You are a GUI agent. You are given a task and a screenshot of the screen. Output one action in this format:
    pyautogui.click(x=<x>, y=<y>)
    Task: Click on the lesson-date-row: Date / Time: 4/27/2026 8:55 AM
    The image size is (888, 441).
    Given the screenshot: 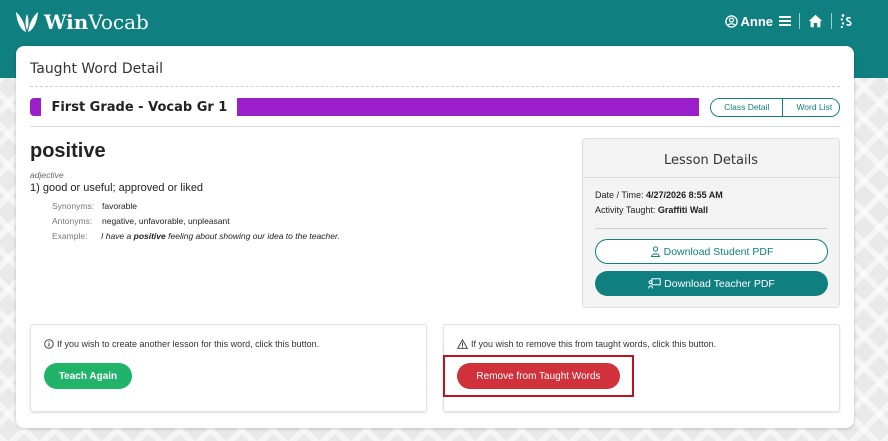 What is the action you would take?
    pyautogui.click(x=659, y=195)
    